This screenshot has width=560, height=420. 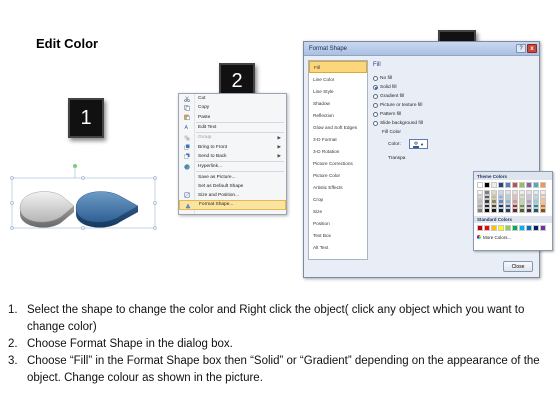 I want to click on close-button: Close, so click(x=518, y=266).